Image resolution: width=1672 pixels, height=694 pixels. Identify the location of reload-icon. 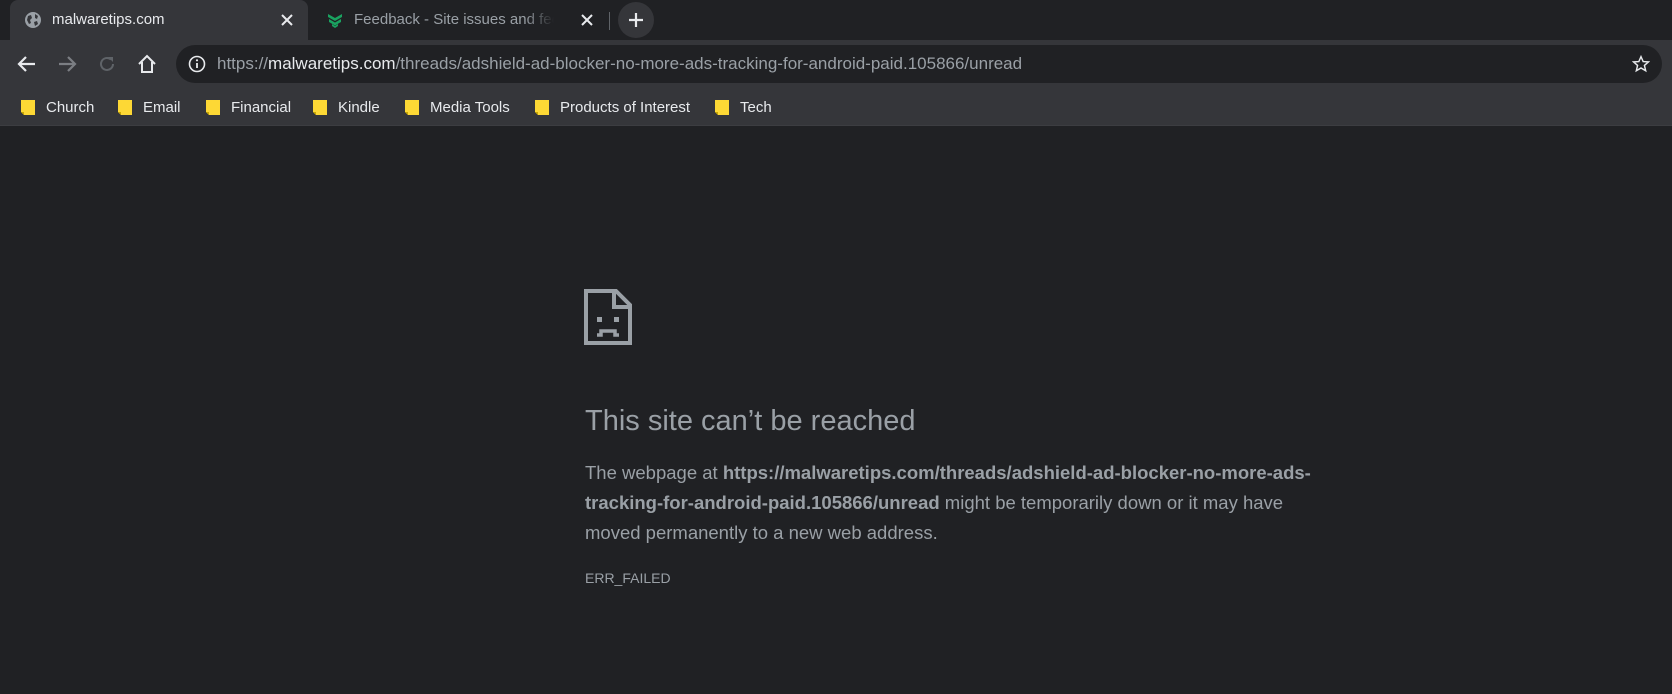
(107, 63).